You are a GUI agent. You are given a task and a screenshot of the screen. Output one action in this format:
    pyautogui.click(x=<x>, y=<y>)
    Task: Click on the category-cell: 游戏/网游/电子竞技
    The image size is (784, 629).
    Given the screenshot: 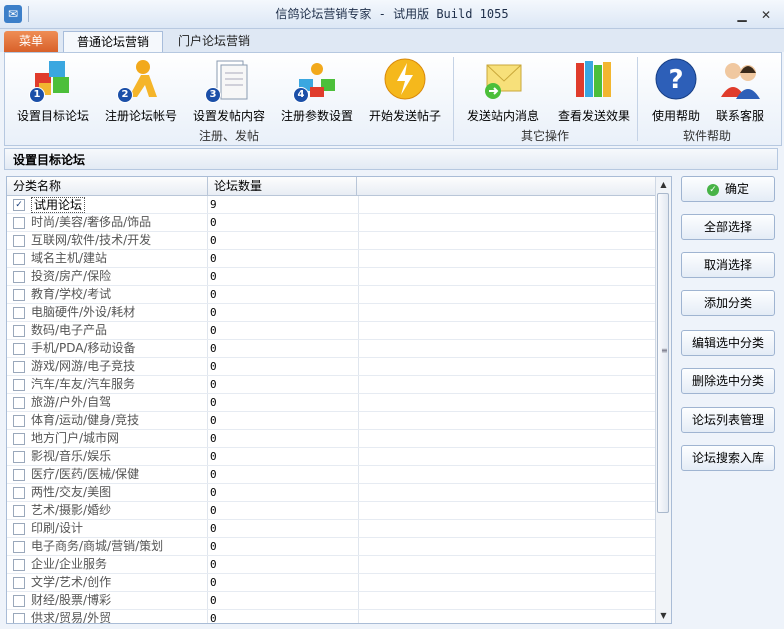 What is the action you would take?
    pyautogui.click(x=107, y=366)
    